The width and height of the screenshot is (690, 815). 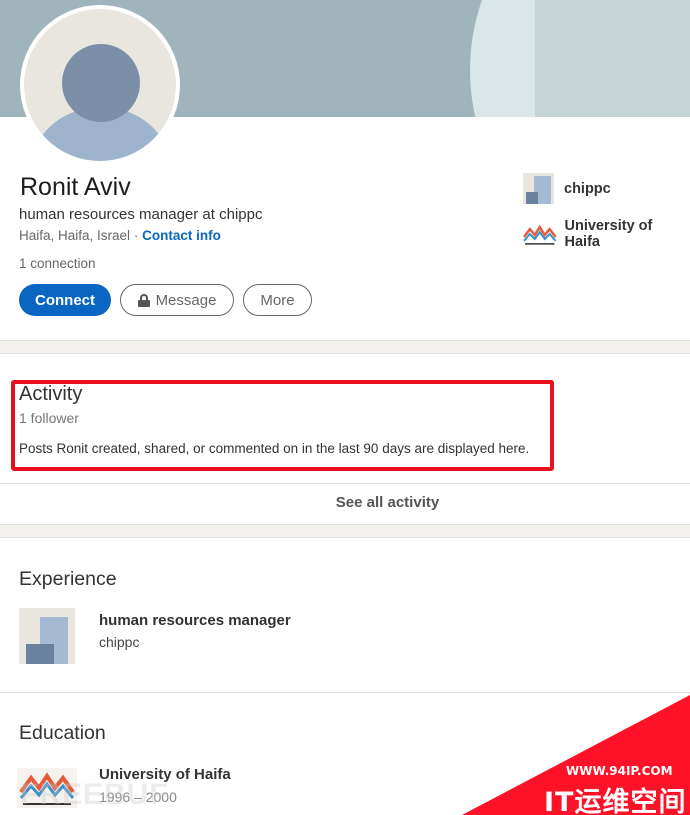 What do you see at coordinates (65, 300) in the screenshot?
I see `connect-button: Connect` at bounding box center [65, 300].